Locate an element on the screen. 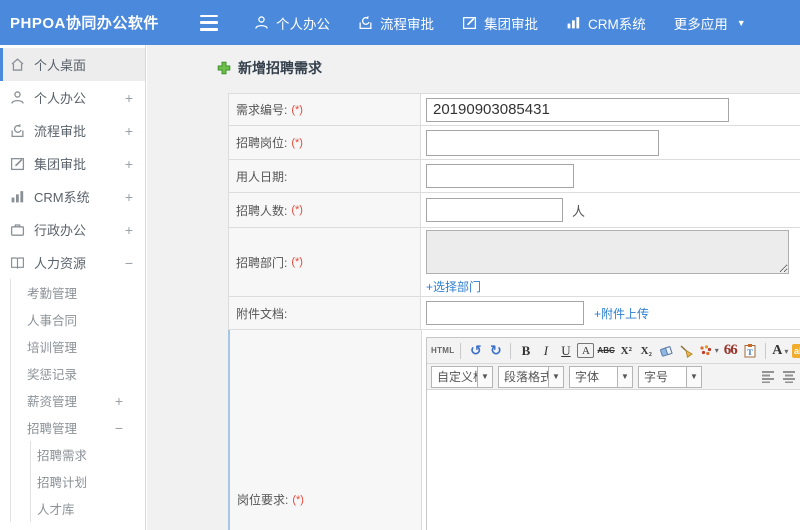 The image size is (800, 530). font-family-select: 字体 ▼ is located at coordinates (601, 376).